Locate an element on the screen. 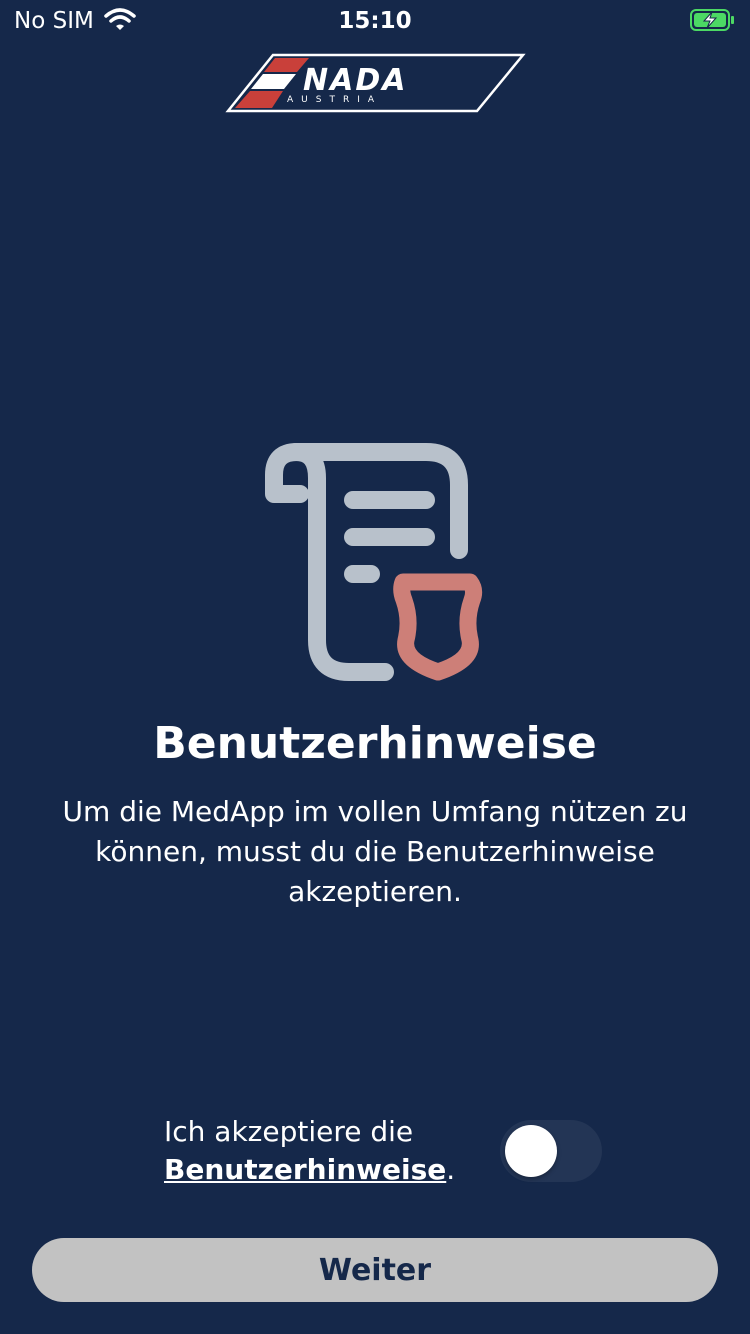 Image resolution: width=750 pixels, height=1334 pixels. toggle-knob is located at coordinates (531, 1151).